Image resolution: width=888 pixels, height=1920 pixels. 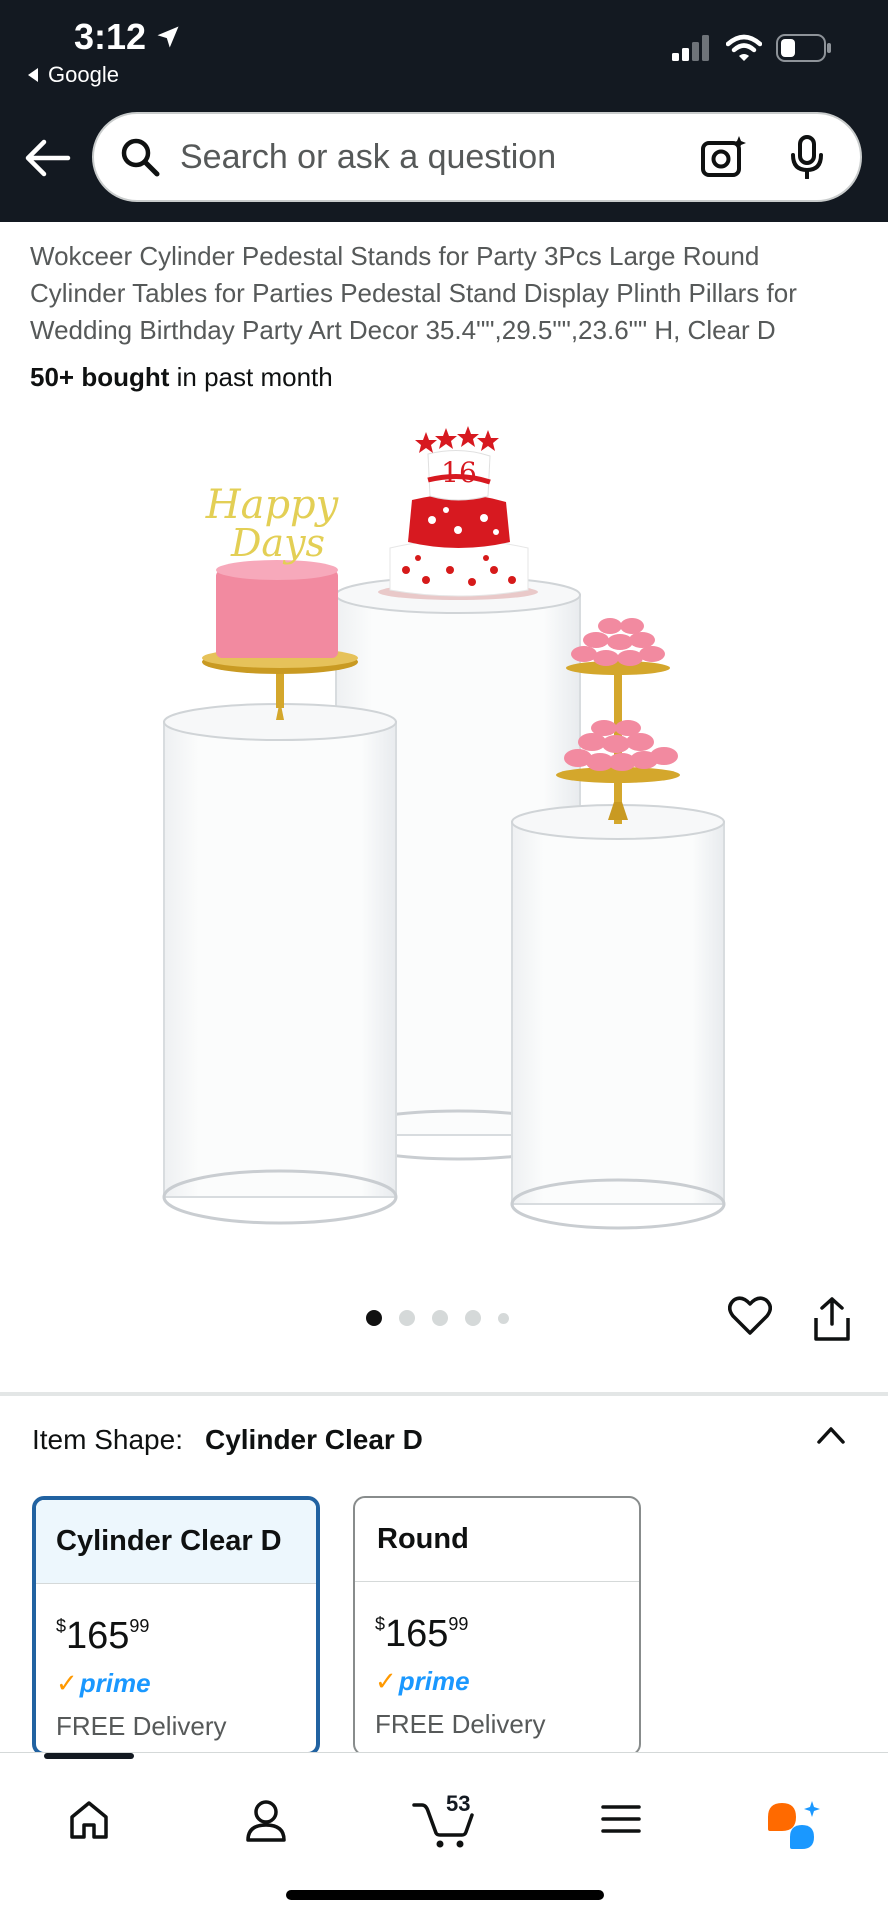 I want to click on bought-count-bold: 50+ bought, so click(x=100, y=377).